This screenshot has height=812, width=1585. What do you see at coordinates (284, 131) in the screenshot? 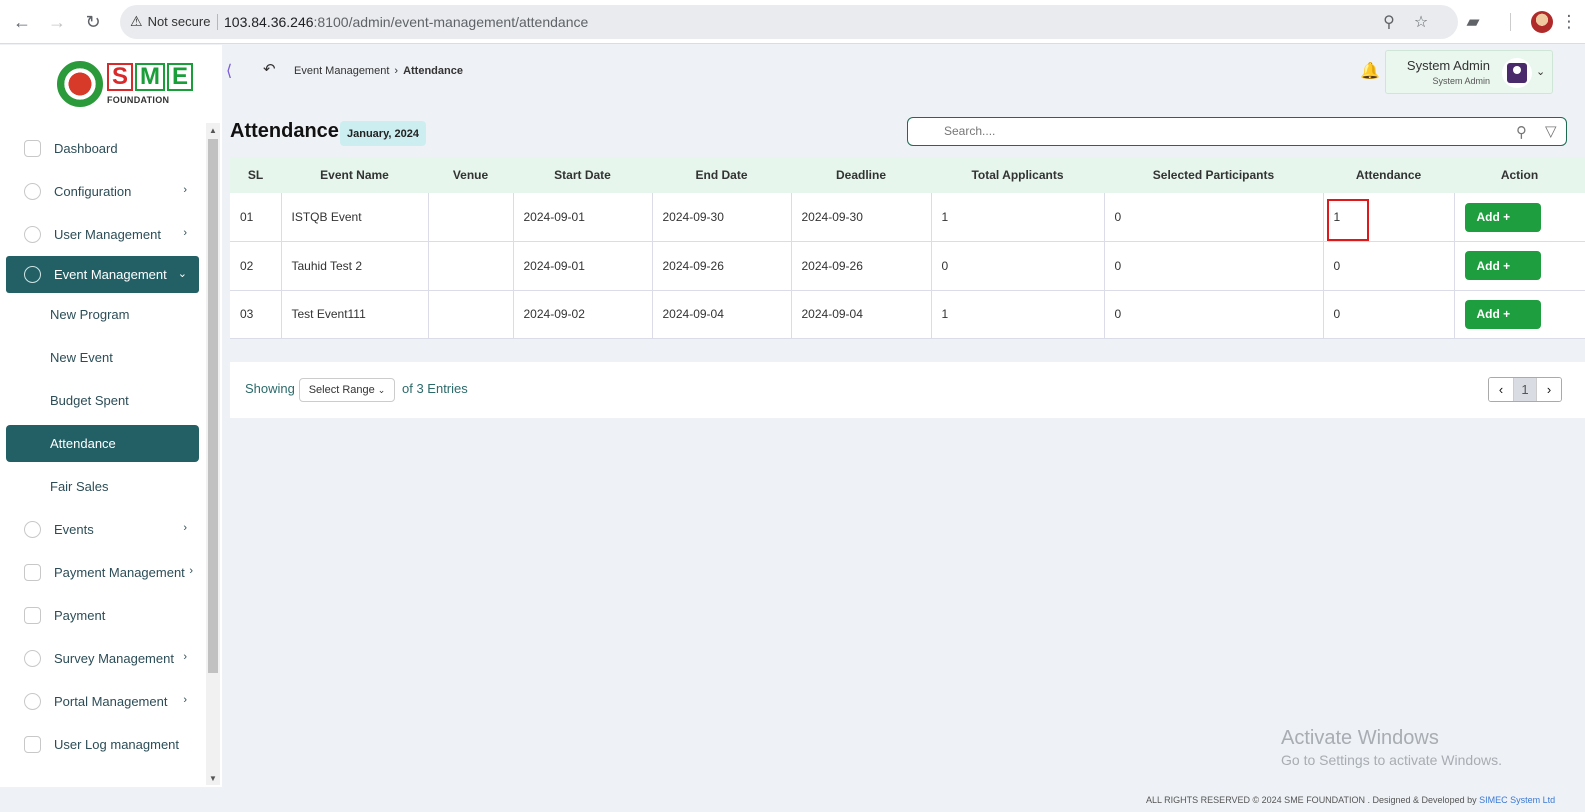
I see `page-title: Attendance` at bounding box center [284, 131].